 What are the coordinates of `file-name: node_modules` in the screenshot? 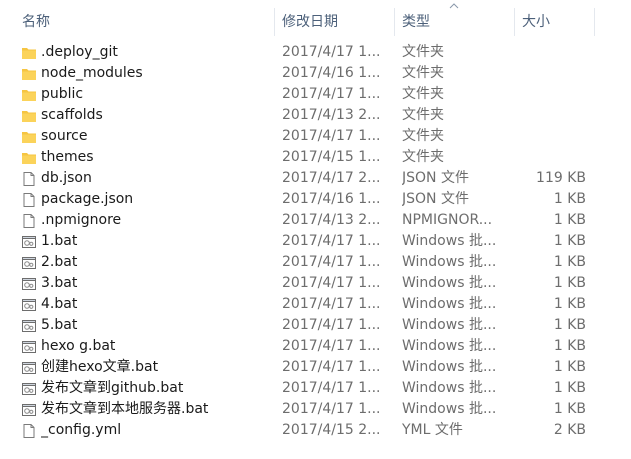 It's located at (92, 73).